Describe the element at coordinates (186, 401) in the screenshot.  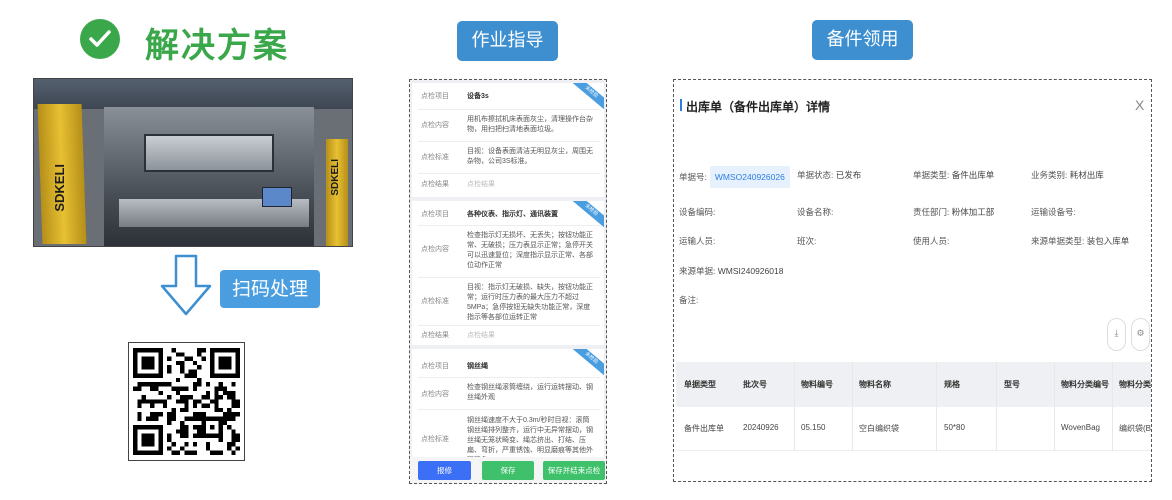
I see `qr-code` at that location.